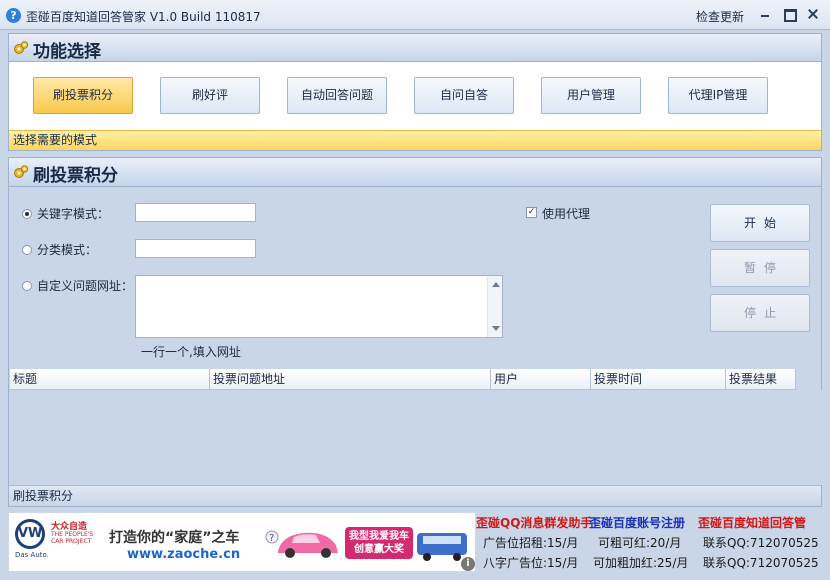 The width and height of the screenshot is (830, 580). Describe the element at coordinates (530, 542) in the screenshot. I see `ad-slot-rent: 广告位招租:15/月` at that location.